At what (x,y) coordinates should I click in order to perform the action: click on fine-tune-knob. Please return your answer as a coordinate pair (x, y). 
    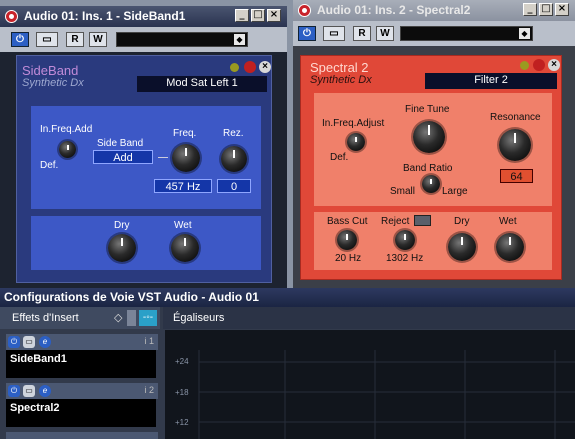
    Looking at the image, I should click on (429, 137).